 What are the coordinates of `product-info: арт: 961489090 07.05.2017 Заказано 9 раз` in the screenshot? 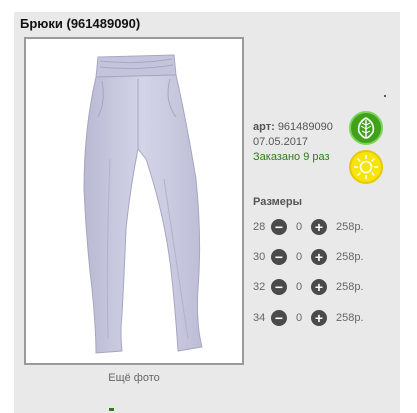 It's located at (293, 142).